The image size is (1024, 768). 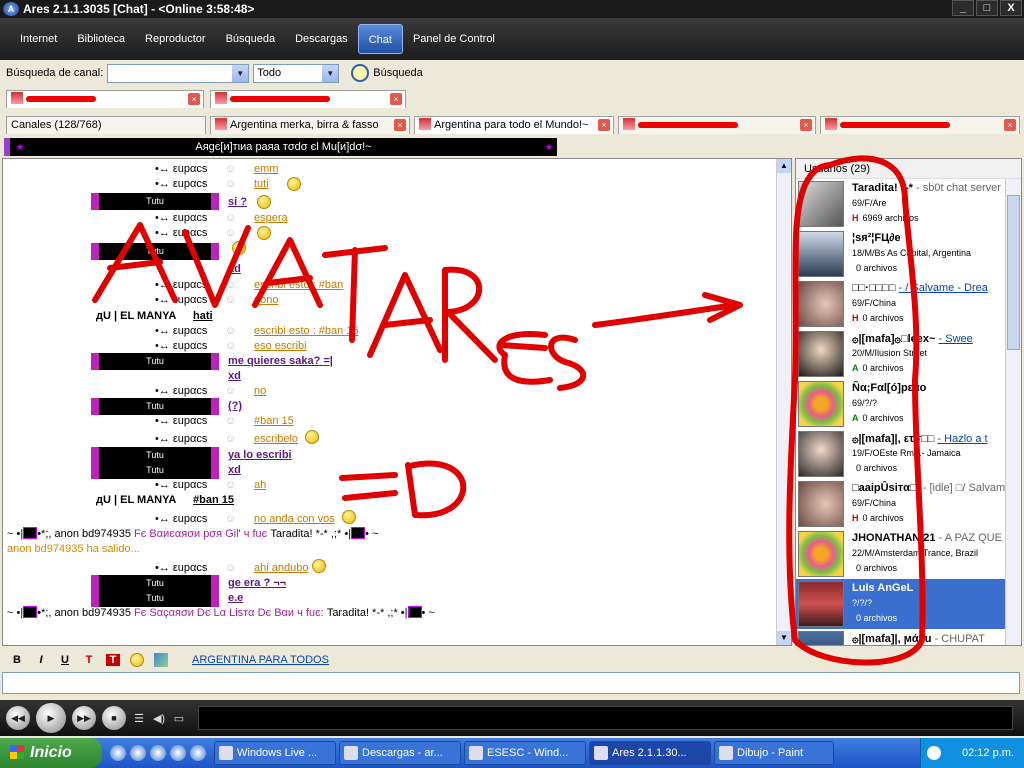 What do you see at coordinates (51, 718) in the screenshot?
I see `play-icon: ▶` at bounding box center [51, 718].